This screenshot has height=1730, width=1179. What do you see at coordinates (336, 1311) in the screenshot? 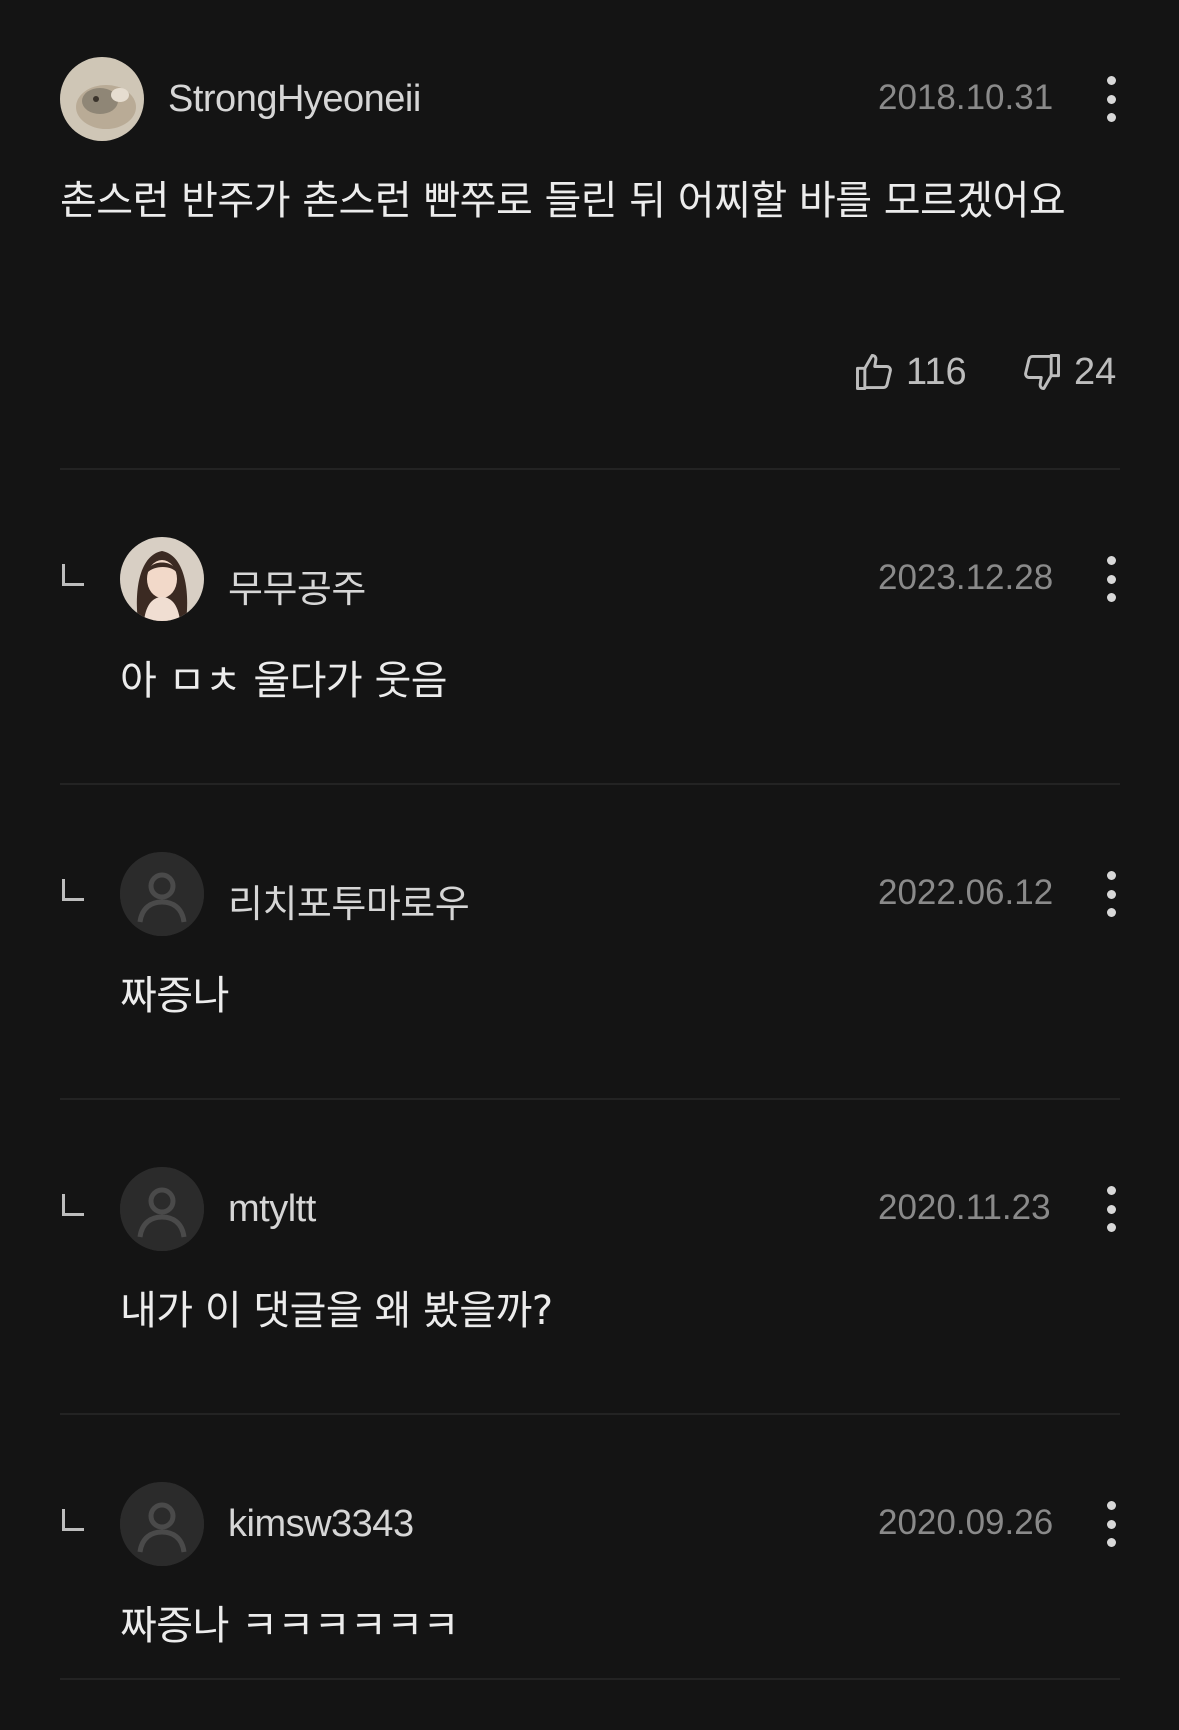
I see `comment-text: 내가 이 댓글을 왜 봤을까?` at bounding box center [336, 1311].